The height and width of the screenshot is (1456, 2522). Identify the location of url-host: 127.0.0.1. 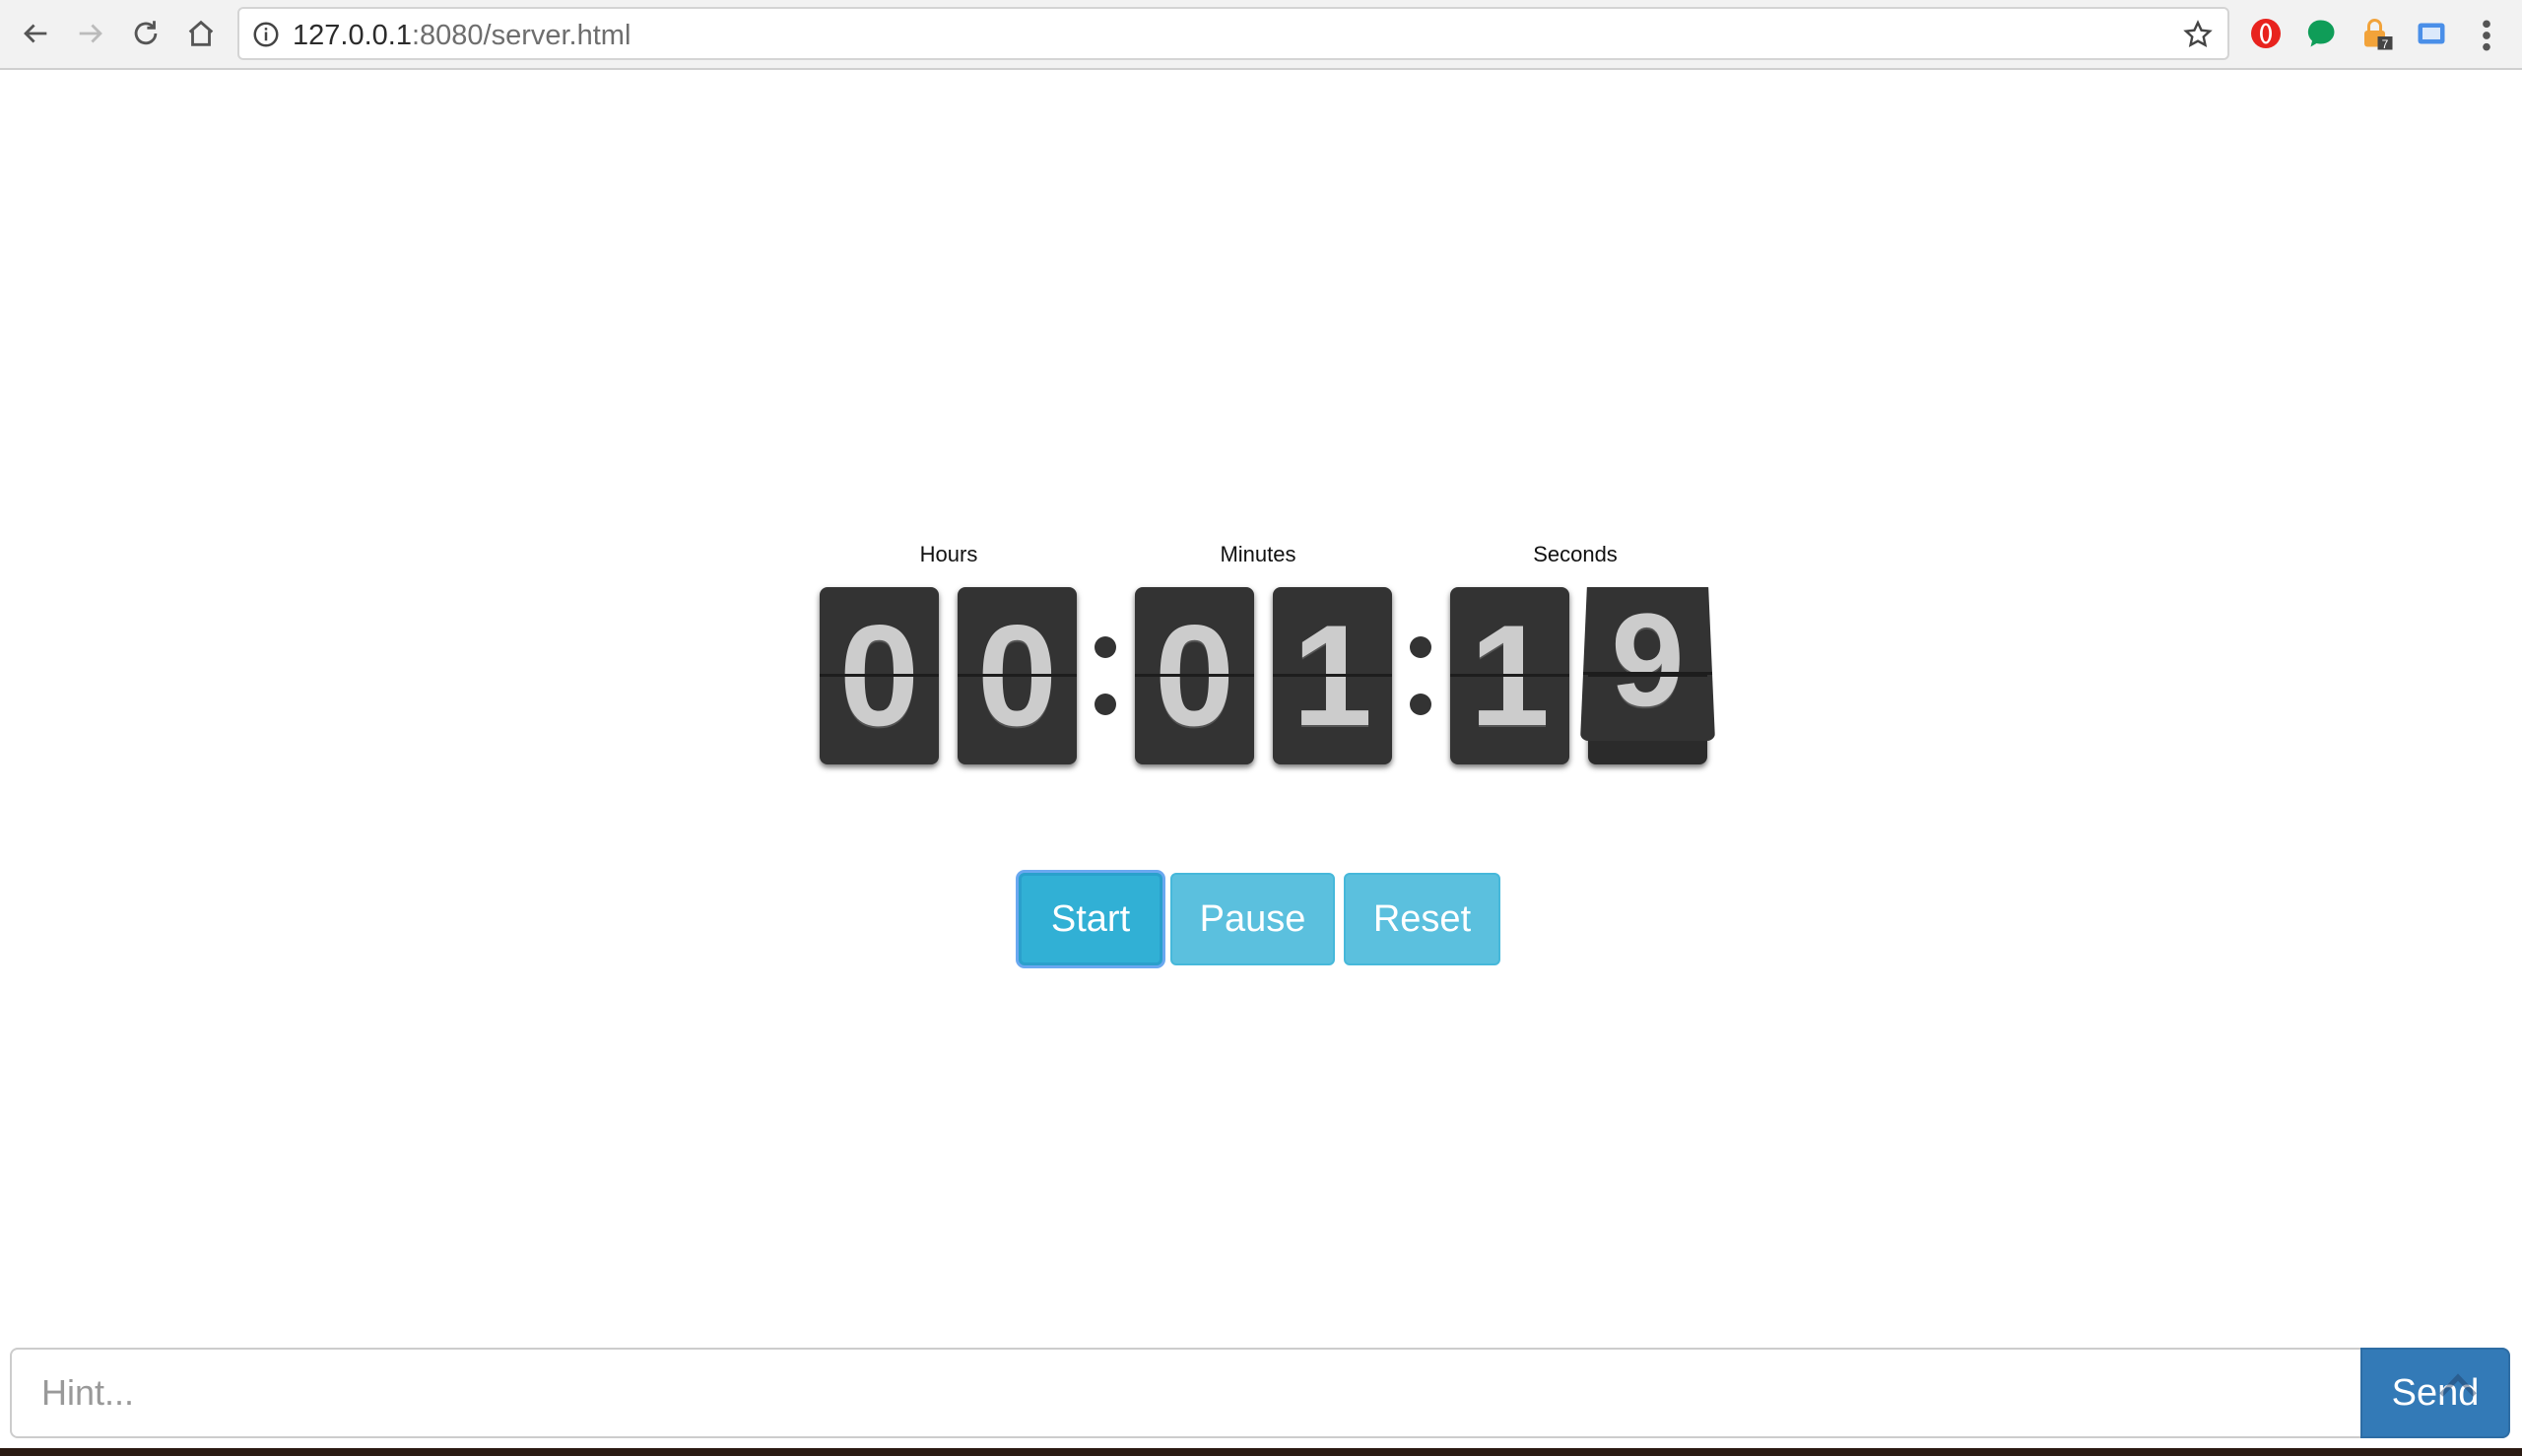
(352, 35).